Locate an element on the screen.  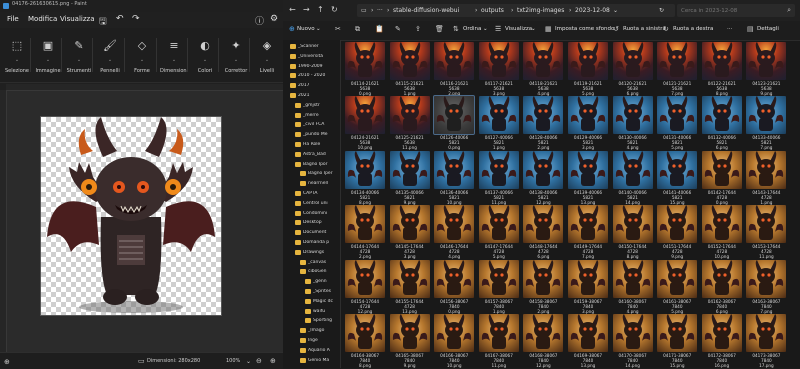
zoom-in-icon: ⊕ is located at coordinates (273, 361).